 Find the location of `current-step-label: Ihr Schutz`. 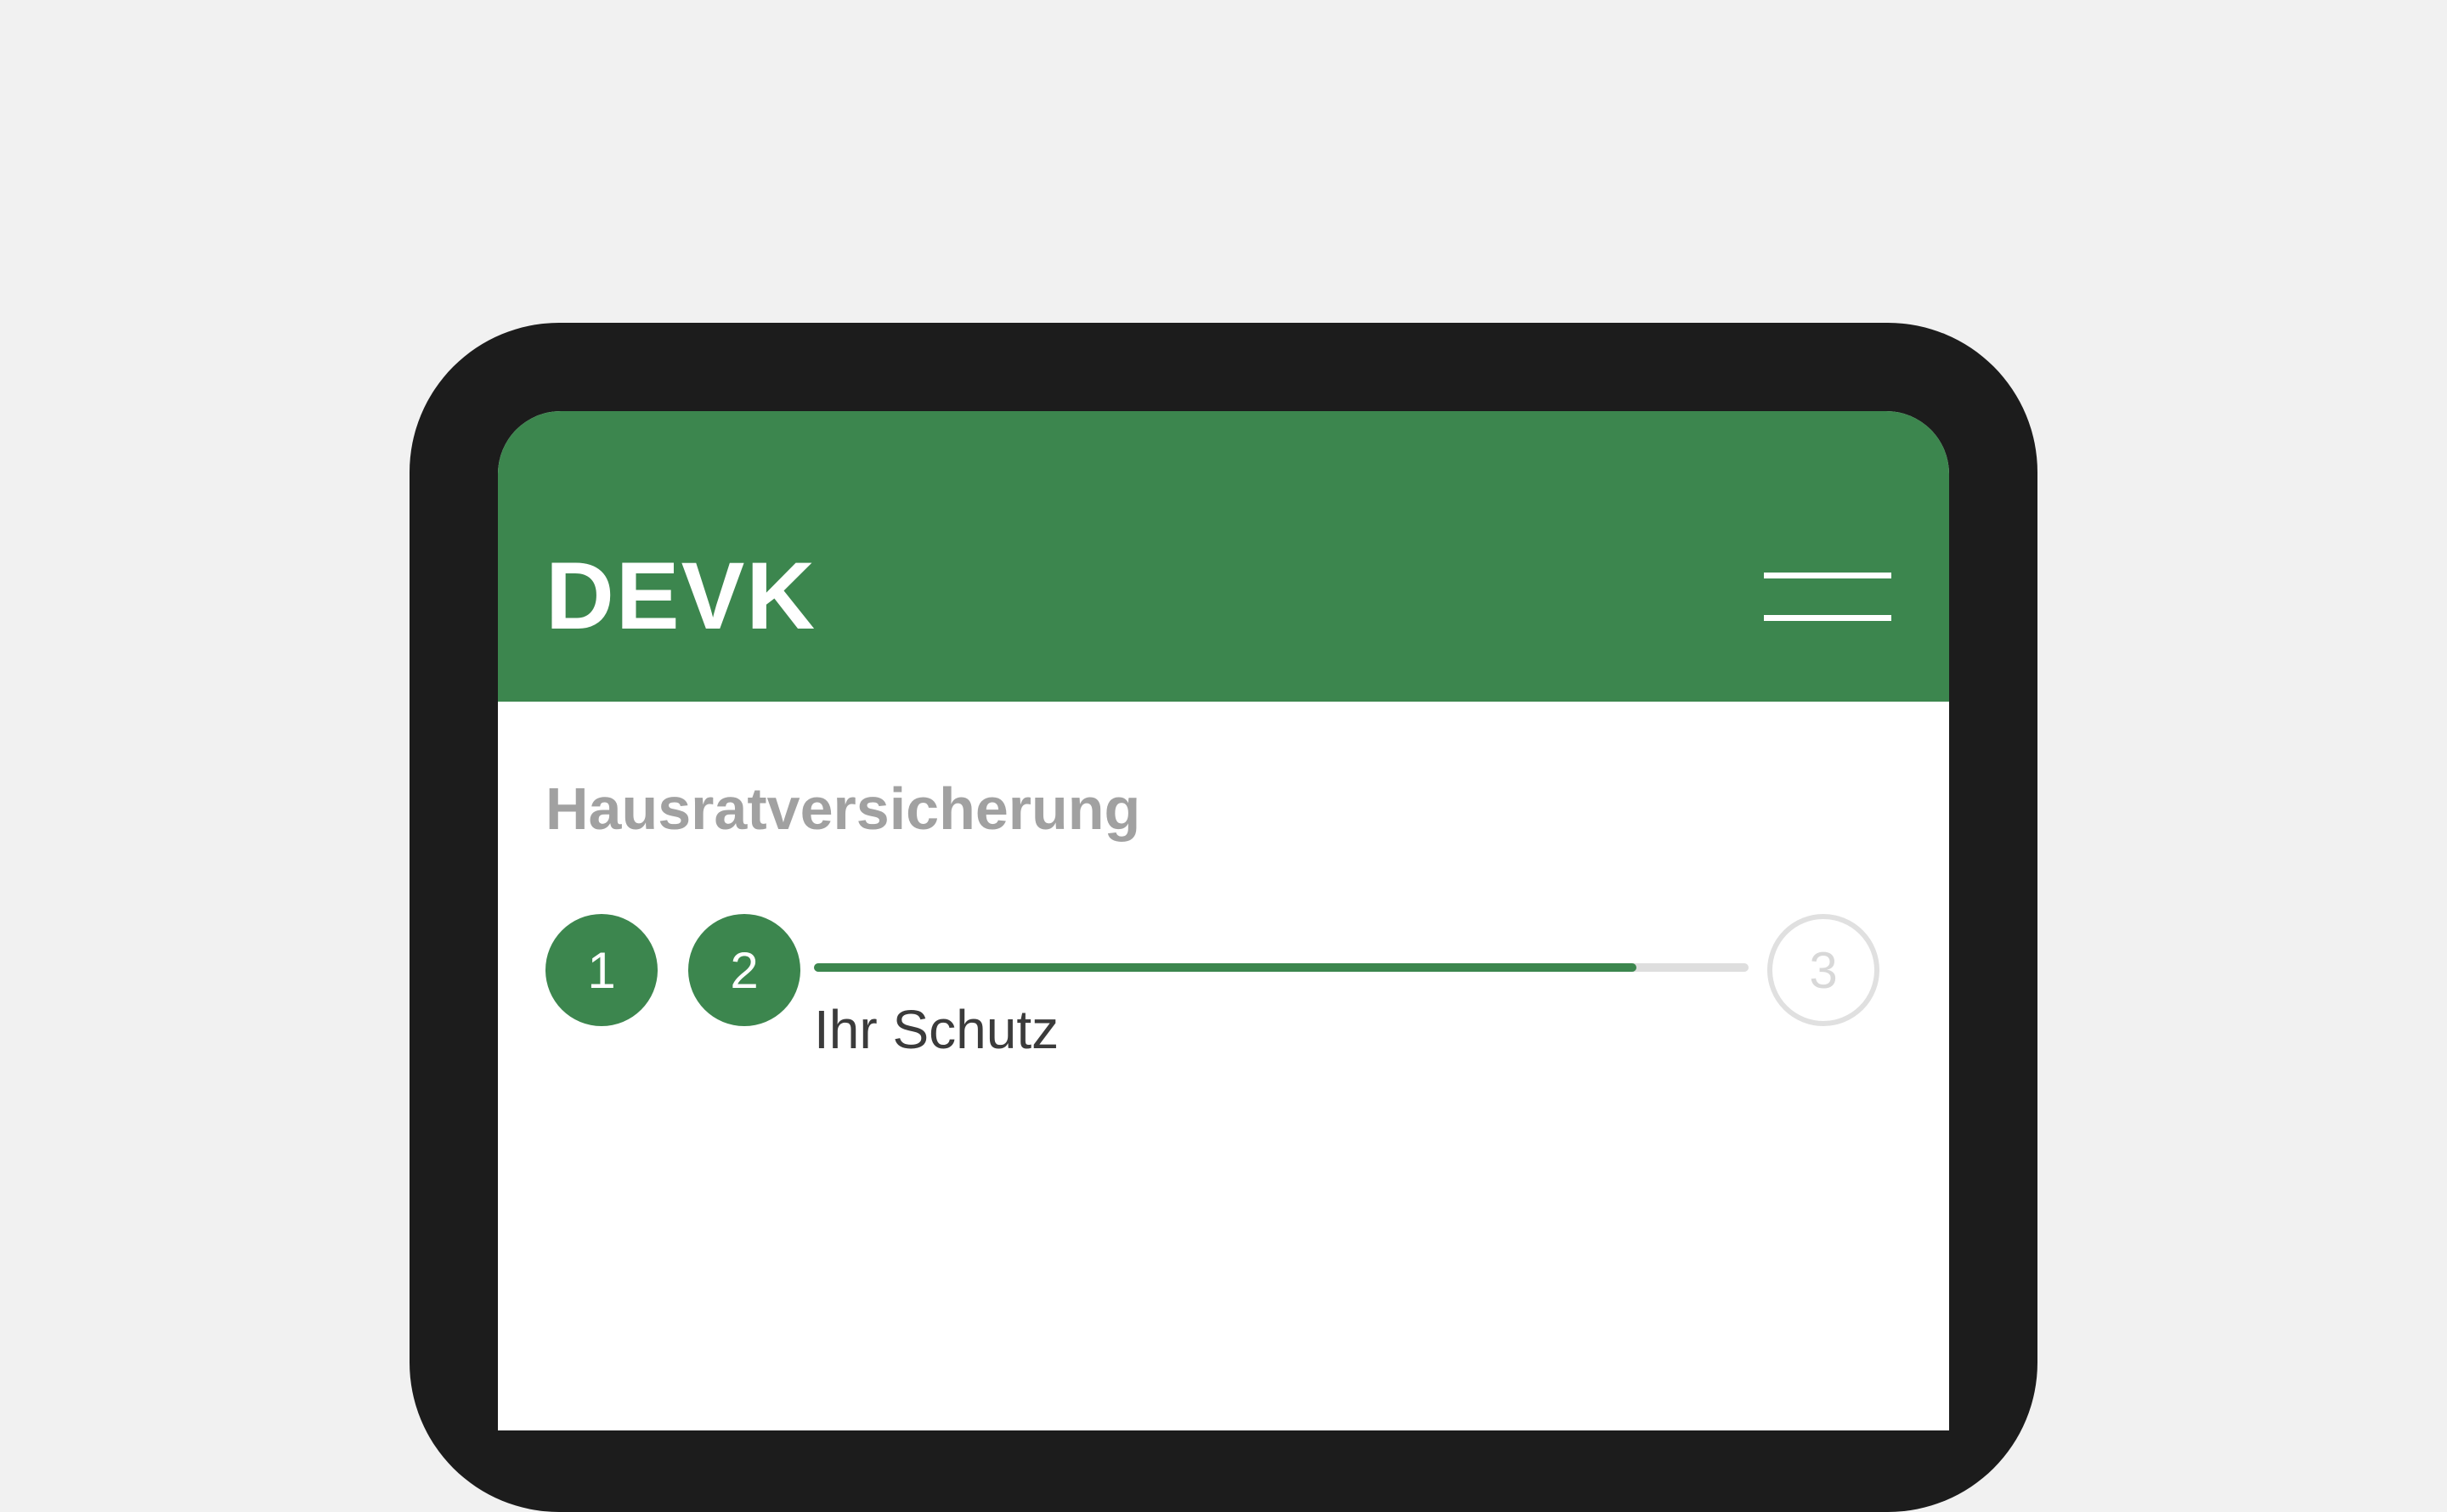

current-step-label: Ihr Schutz is located at coordinates (937, 1029).